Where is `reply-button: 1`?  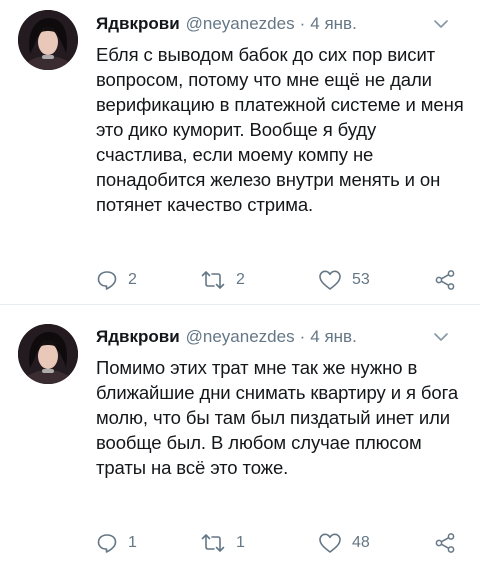 reply-button: 1 is located at coordinates (116, 543).